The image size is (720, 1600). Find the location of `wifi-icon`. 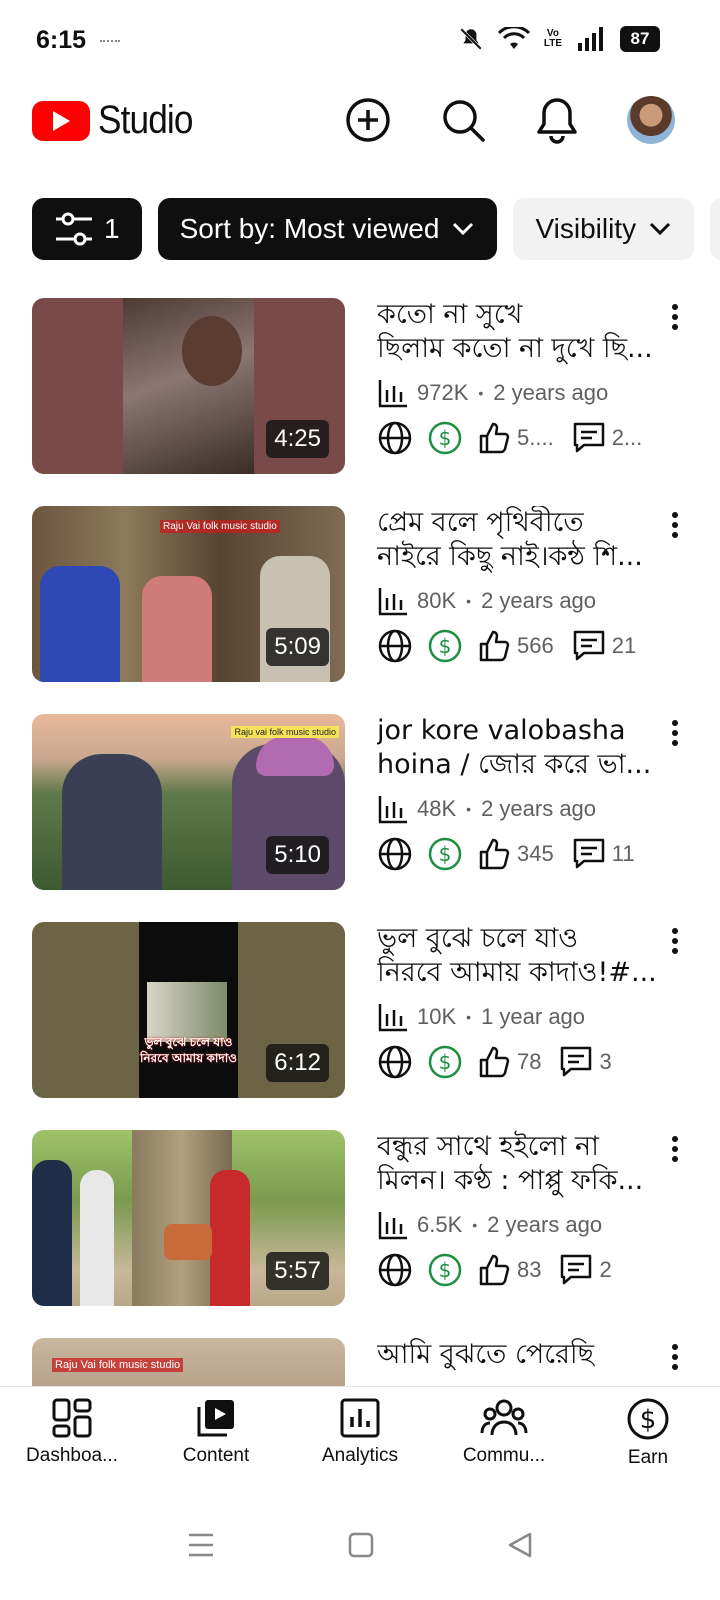

wifi-icon is located at coordinates (513, 38).